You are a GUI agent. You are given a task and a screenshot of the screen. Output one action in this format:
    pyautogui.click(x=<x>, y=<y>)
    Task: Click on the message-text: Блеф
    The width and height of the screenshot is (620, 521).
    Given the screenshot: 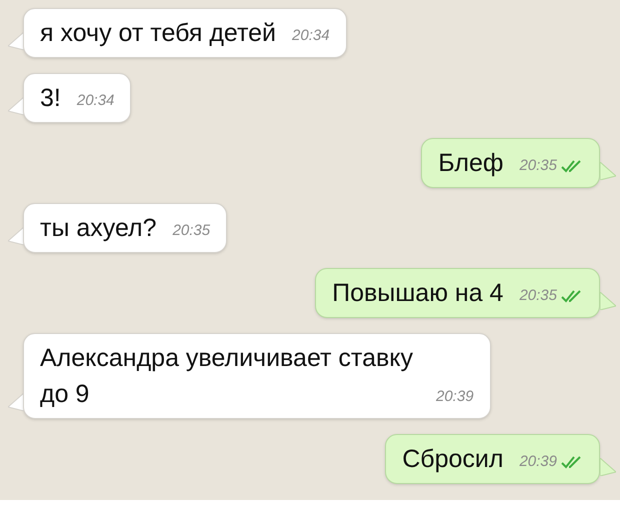 What is the action you would take?
    pyautogui.click(x=471, y=163)
    